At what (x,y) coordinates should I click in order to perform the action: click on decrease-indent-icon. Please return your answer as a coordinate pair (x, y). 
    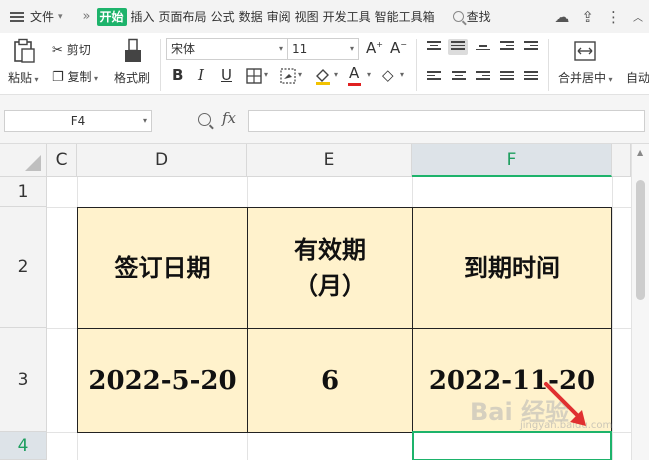
    Looking at the image, I should click on (507, 47).